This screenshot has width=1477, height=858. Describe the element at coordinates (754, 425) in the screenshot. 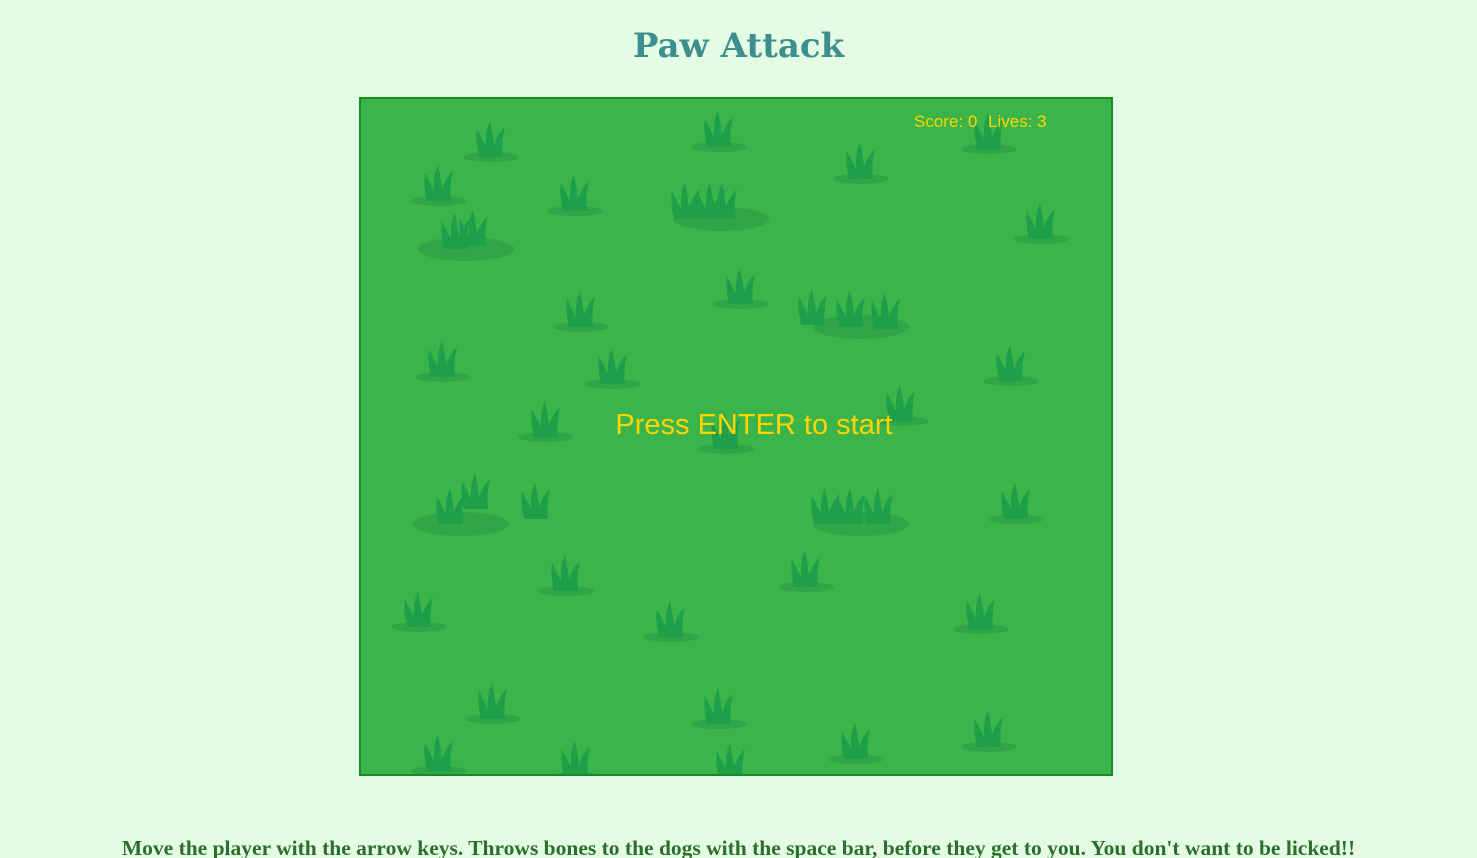

I see `start-prompt: Press ENTER to start` at that location.